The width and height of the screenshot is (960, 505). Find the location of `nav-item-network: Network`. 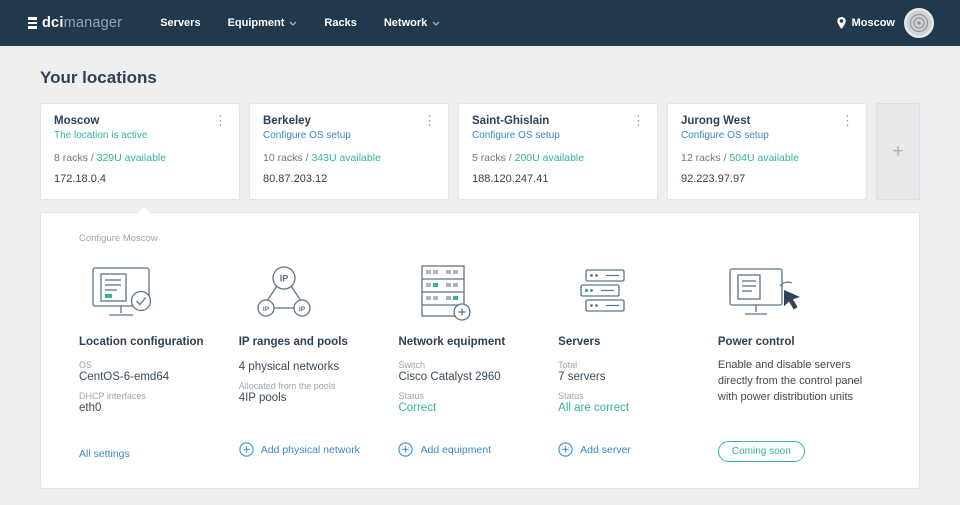

nav-item-network: Network is located at coordinates (412, 23).